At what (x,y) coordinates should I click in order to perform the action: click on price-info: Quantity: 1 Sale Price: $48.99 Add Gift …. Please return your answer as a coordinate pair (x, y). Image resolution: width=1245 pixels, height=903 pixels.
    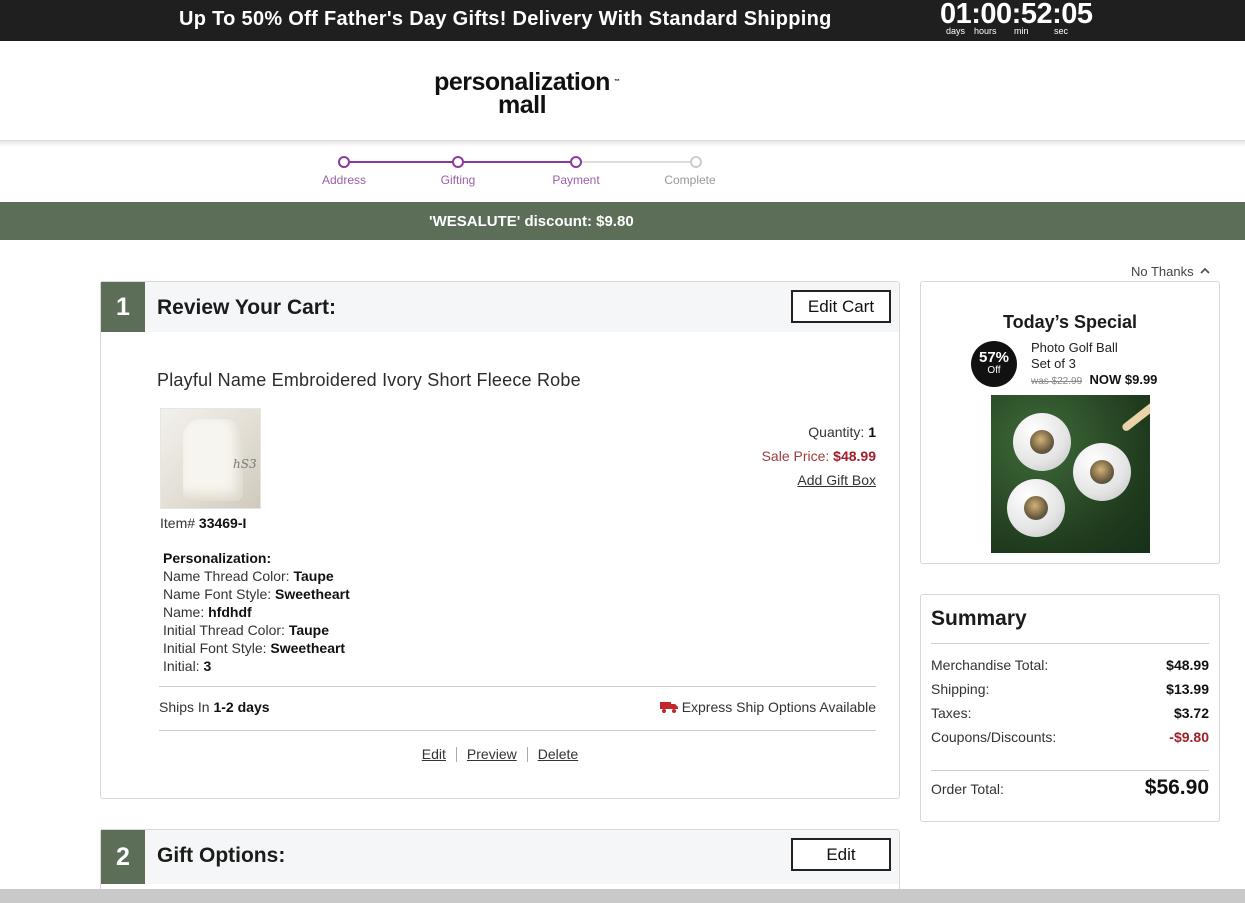
    Looking at the image, I should click on (819, 456).